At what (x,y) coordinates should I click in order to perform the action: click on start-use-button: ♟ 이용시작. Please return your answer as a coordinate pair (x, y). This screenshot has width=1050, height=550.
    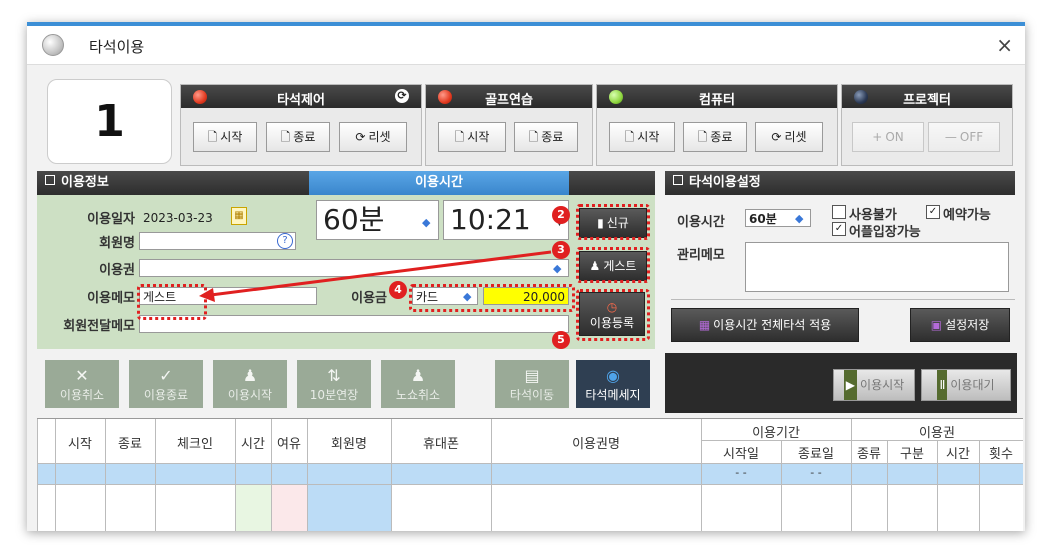
    Looking at the image, I should click on (250, 384).